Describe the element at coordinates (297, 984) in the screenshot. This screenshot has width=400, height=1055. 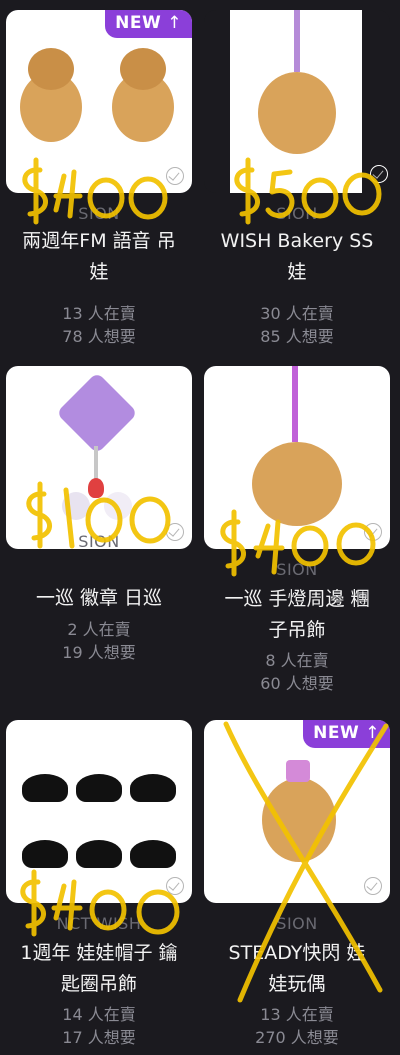
I see `product-title-line-2: 娃玩偶` at that location.